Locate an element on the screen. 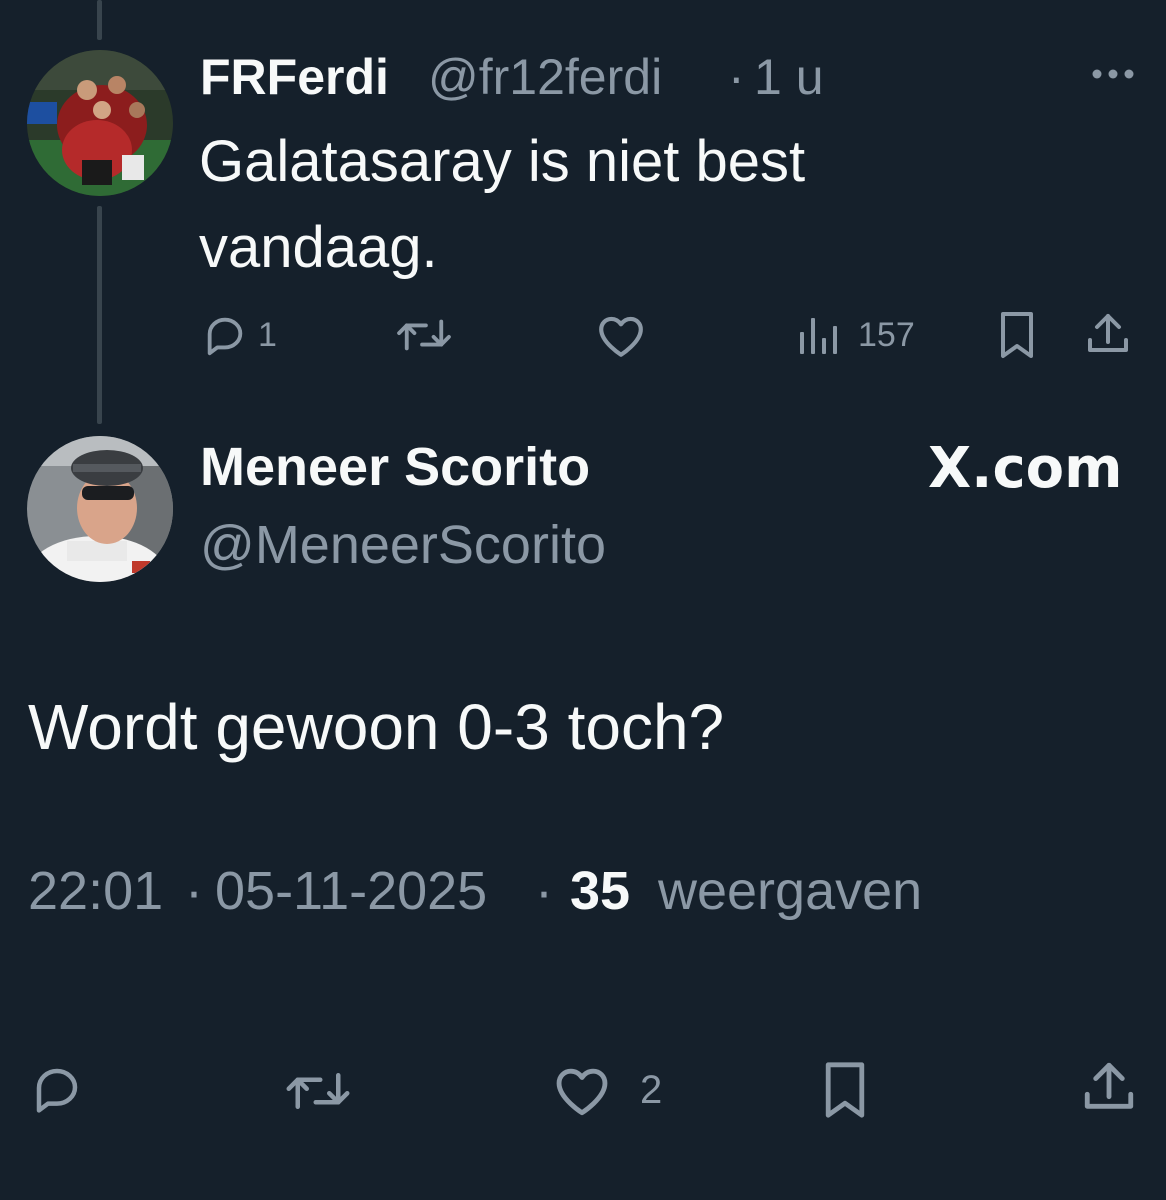  parent-like-icon is located at coordinates (621, 336).